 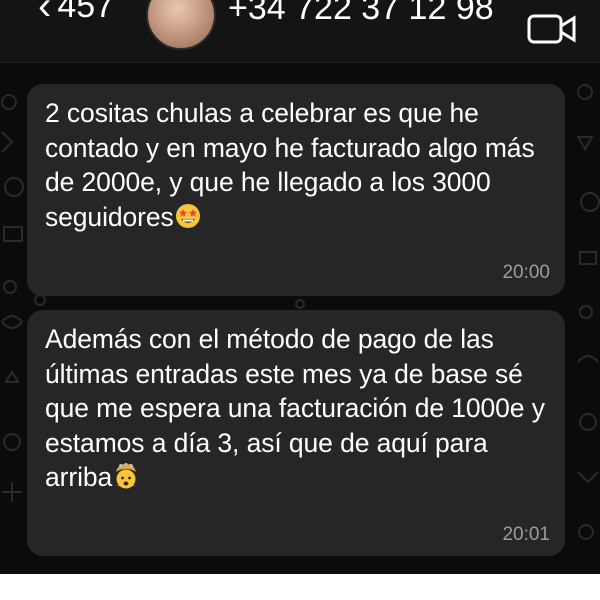 What do you see at coordinates (86, 12) in the screenshot?
I see `back-unread-count: 457` at bounding box center [86, 12].